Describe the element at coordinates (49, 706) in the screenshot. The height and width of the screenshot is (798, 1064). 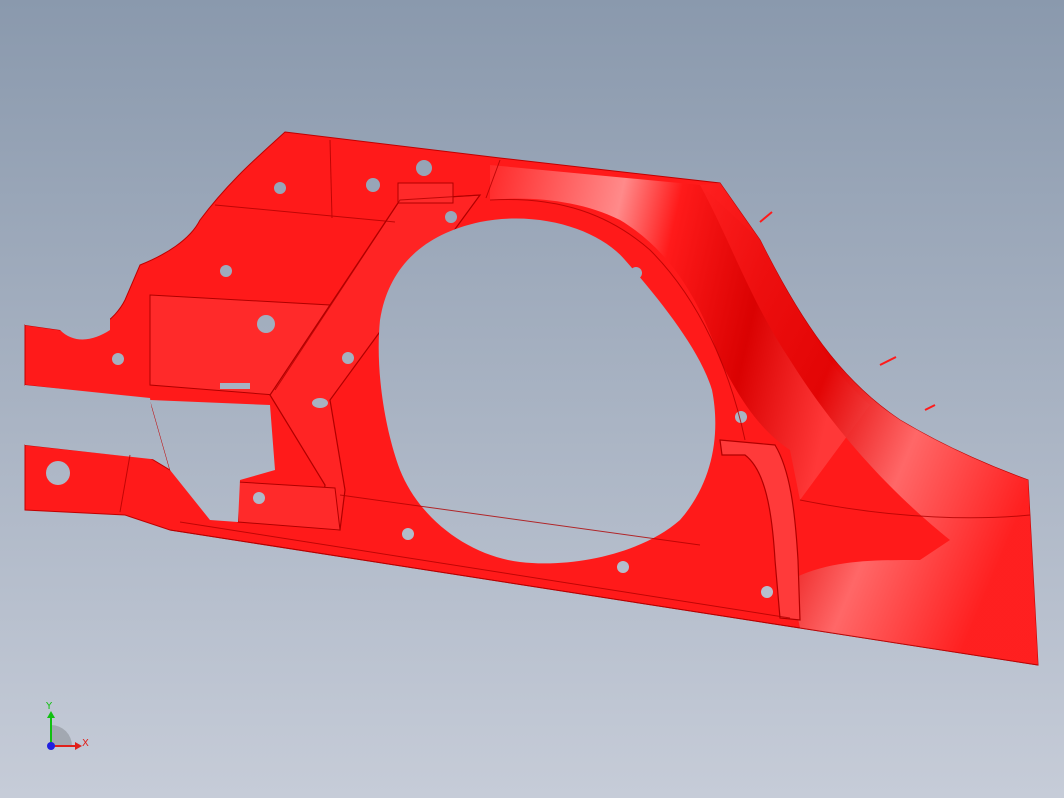
I see `triad-y-label: Y` at that location.